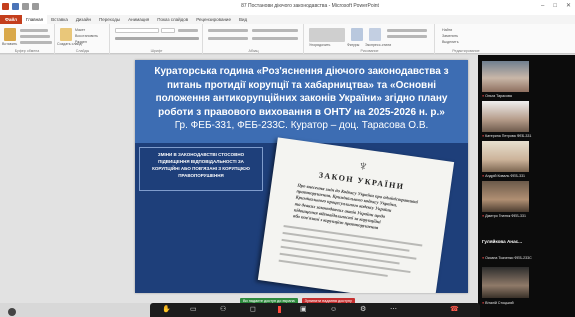 The height and width of the screenshot is (317, 575). Describe the element at coordinates (243, 19) in the screenshot. I see `tab-view: Вид` at that location.